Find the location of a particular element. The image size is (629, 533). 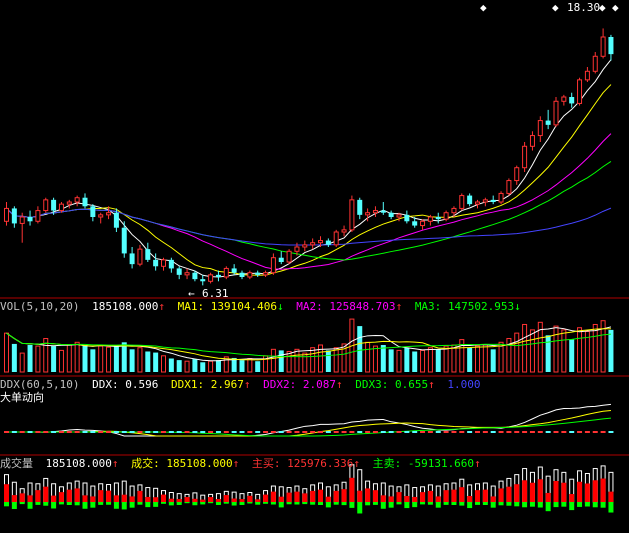

scroll-right-marker-icon: ◆ is located at coordinates (602, 7).